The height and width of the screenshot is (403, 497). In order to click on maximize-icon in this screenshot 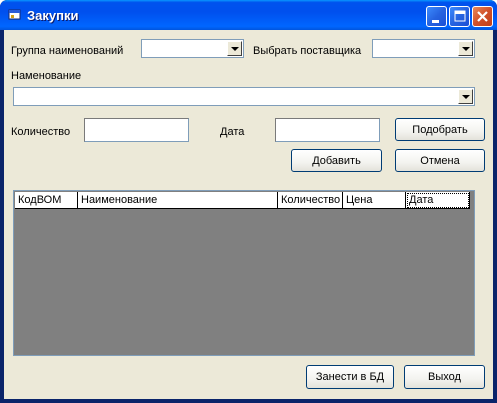, I will do `click(460, 16)`.